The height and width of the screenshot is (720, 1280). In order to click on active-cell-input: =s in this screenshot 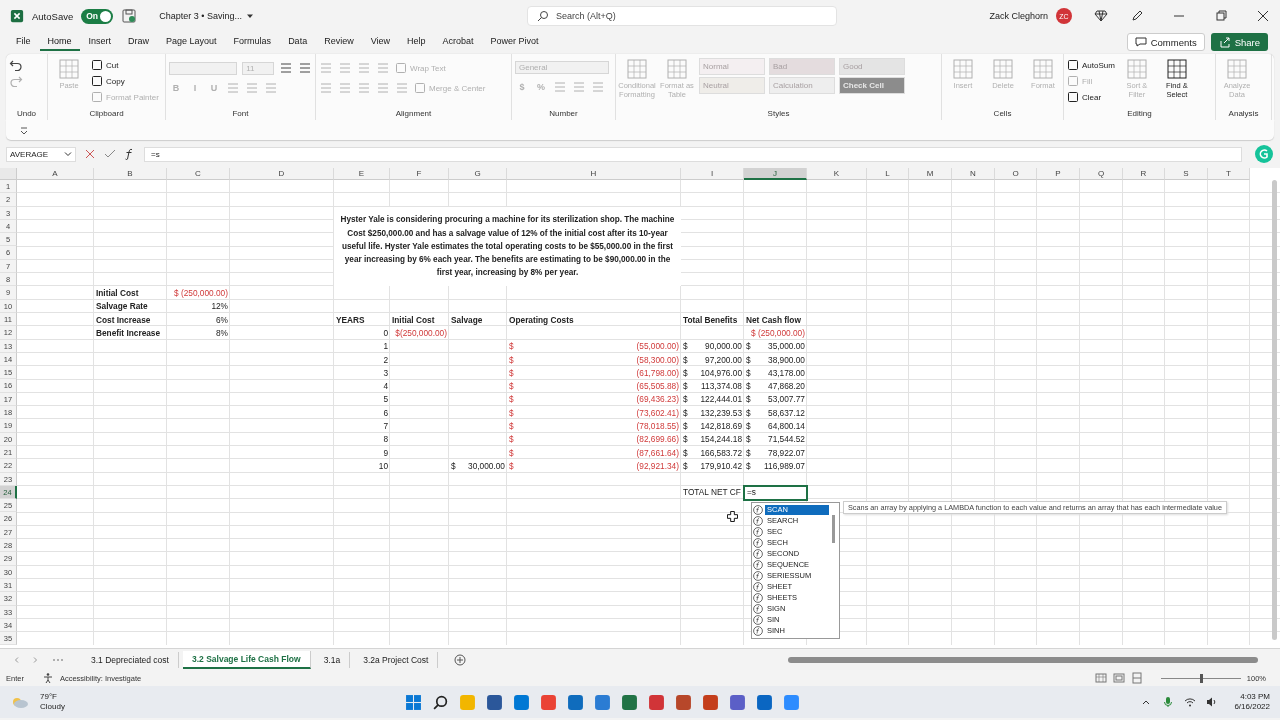, I will do `click(775, 493)`.